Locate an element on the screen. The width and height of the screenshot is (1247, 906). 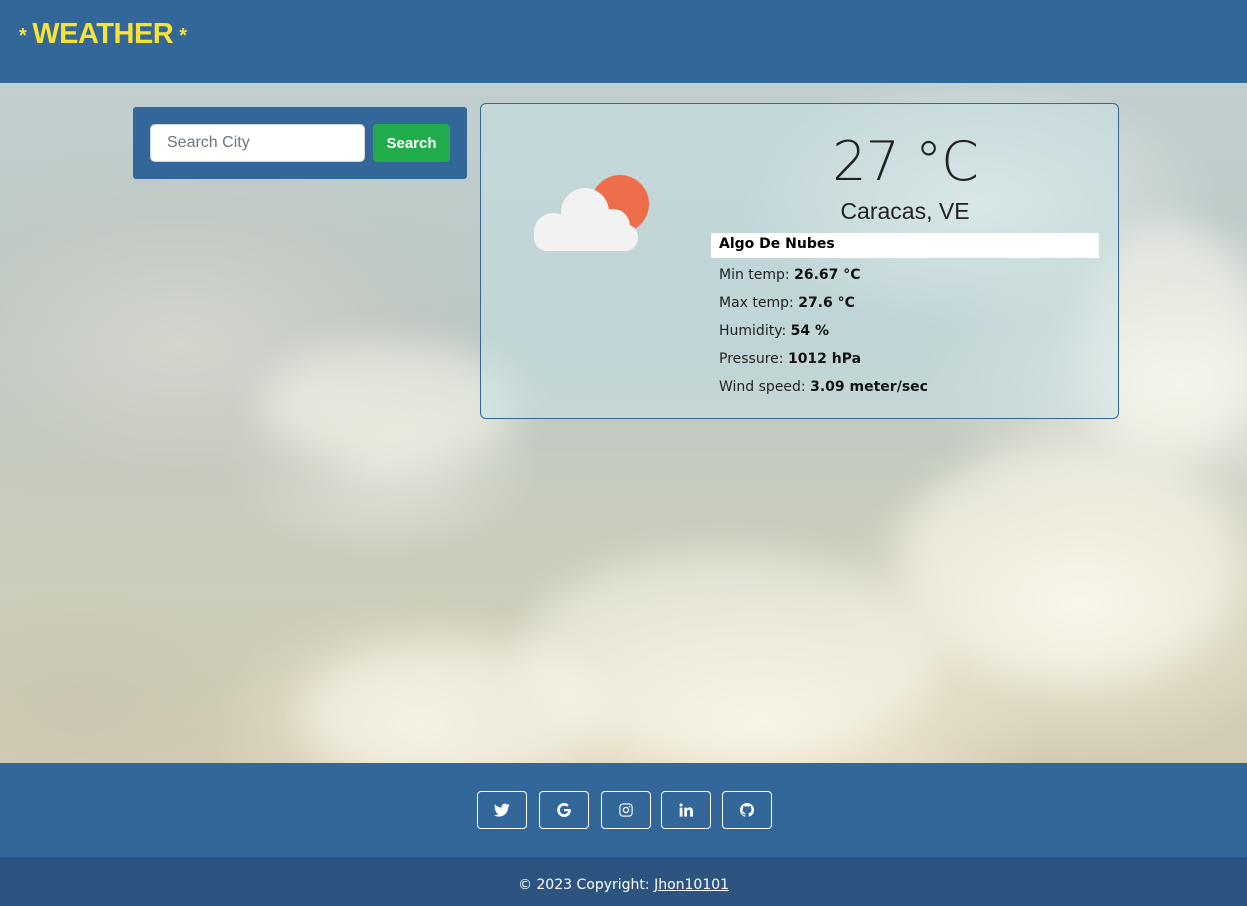
navbar: * WEATHER * is located at coordinates (623, 41).